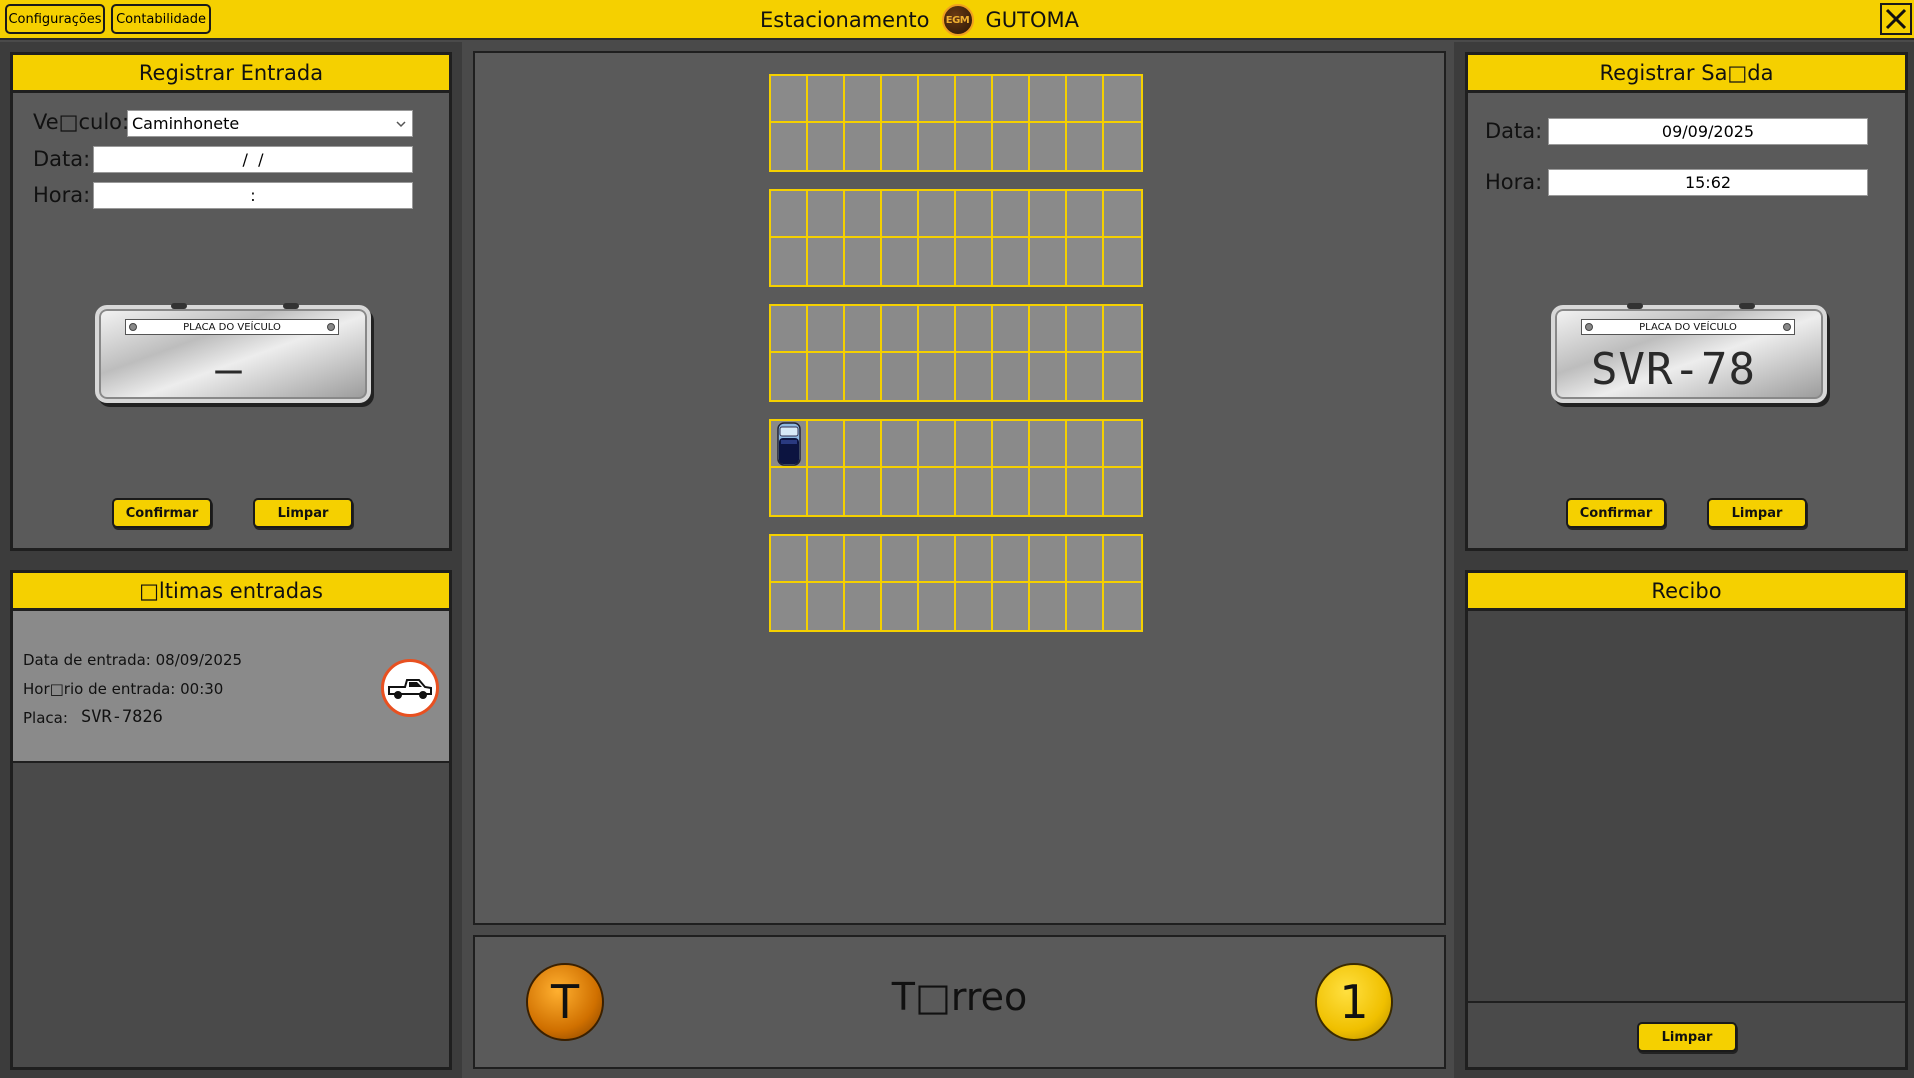  What do you see at coordinates (303, 513) in the screenshot?
I see `entry-clear-button: Limpar` at bounding box center [303, 513].